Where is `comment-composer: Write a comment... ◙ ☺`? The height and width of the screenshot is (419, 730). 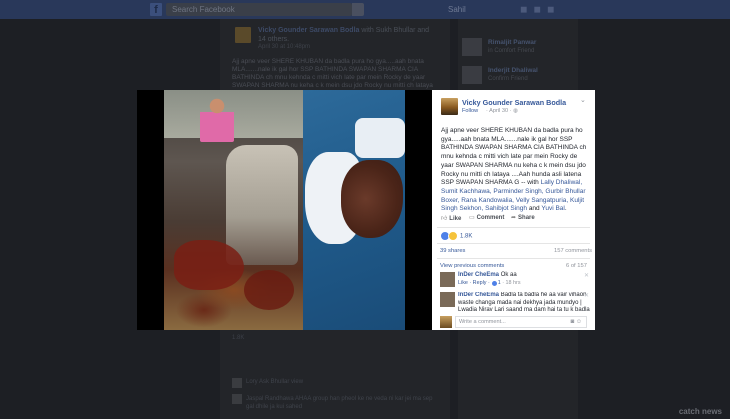 comment-composer: Write a comment... ◙ ☺ is located at coordinates (513, 322).